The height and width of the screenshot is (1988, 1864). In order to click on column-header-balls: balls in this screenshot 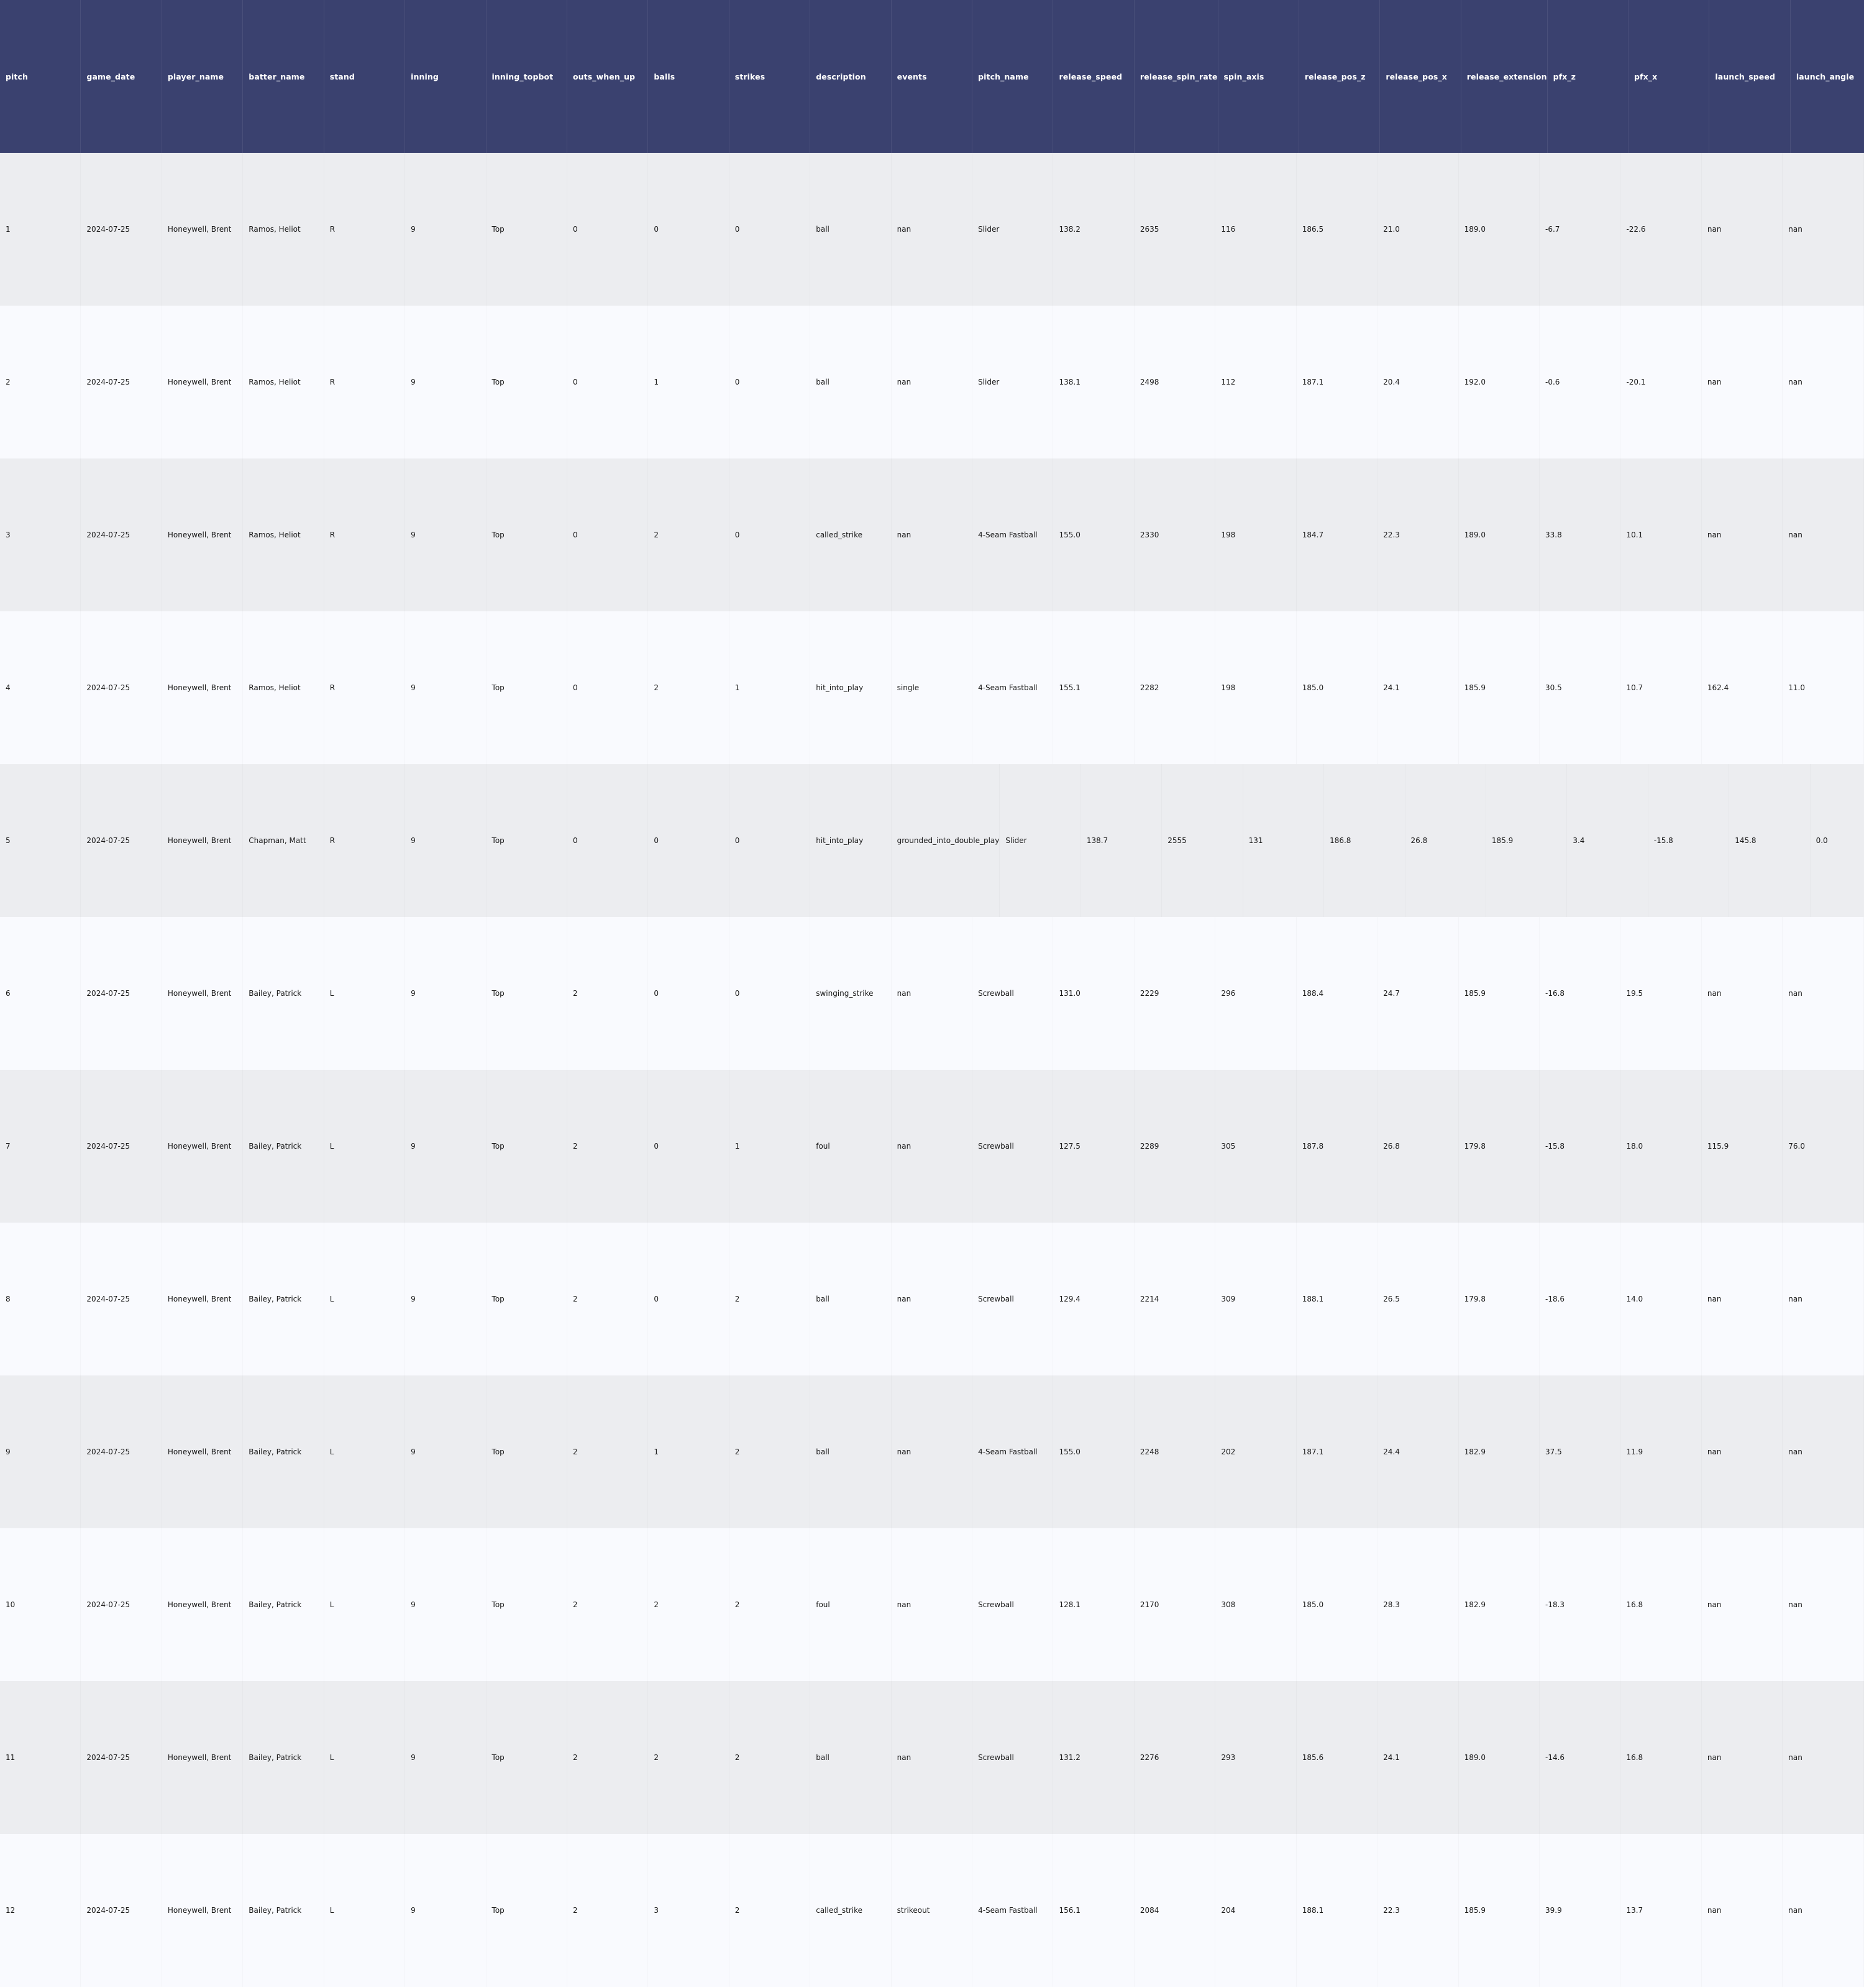, I will do `click(689, 76)`.